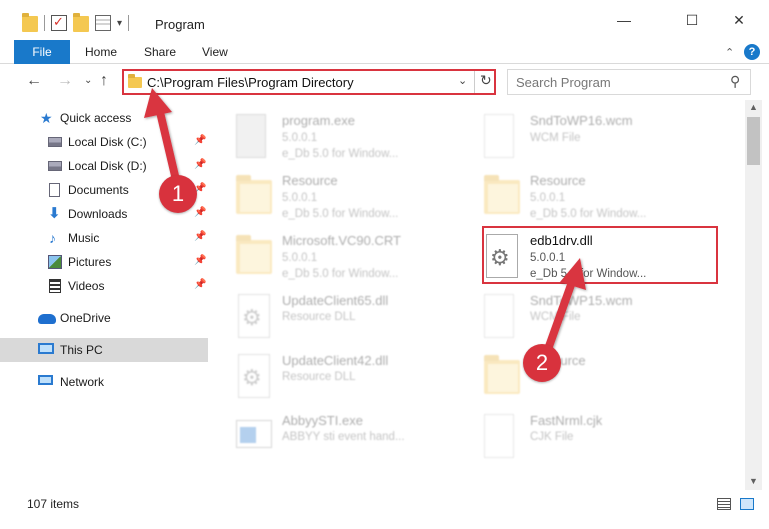  What do you see at coordinates (581, 300) in the screenshot?
I see `file-name: SndToWP15.wcm` at bounding box center [581, 300].